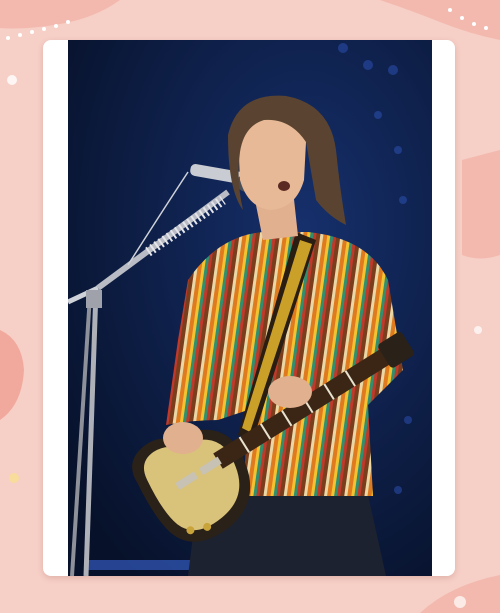  Describe the element at coordinates (12, 375) in the screenshot. I see `left-side-decoration` at that location.